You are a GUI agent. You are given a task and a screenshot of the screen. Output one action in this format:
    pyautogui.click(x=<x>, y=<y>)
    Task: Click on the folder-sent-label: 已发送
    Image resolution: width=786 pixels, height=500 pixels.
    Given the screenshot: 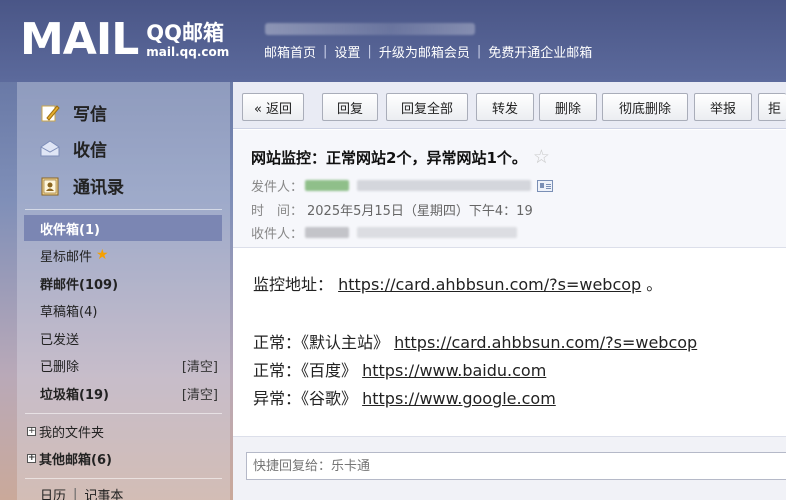 What is the action you would take?
    pyautogui.click(x=60, y=340)
    